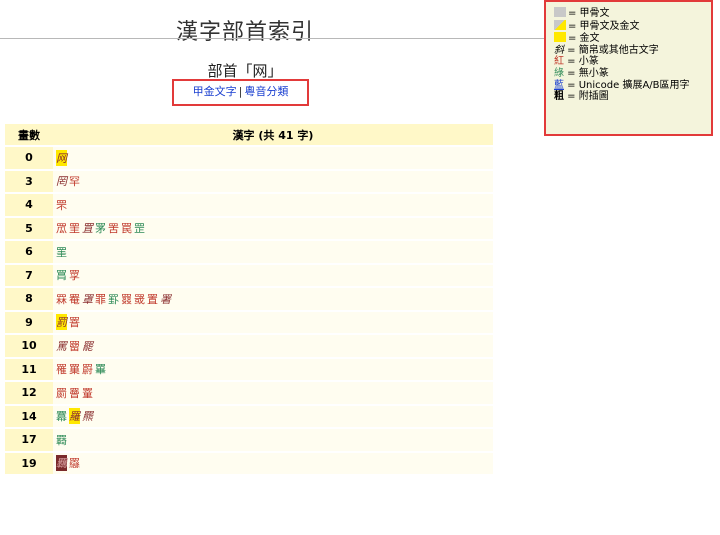 The image size is (720, 535). I want to click on table-row: 0网, so click(249, 158).